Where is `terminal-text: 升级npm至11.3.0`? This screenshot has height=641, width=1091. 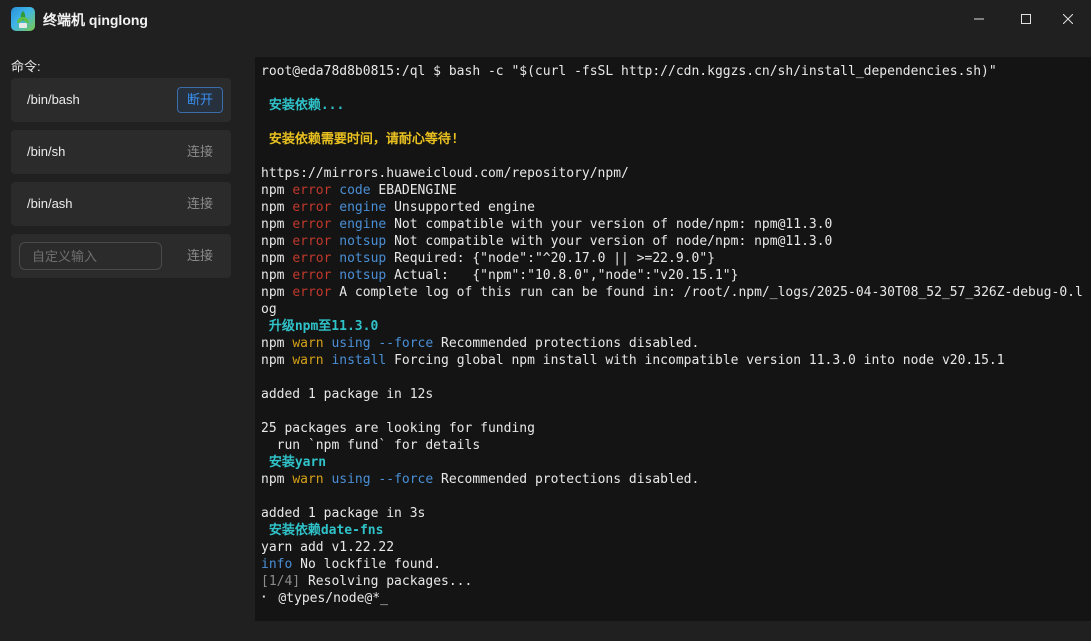 terminal-text: 升级npm至11.3.0 is located at coordinates (320, 326).